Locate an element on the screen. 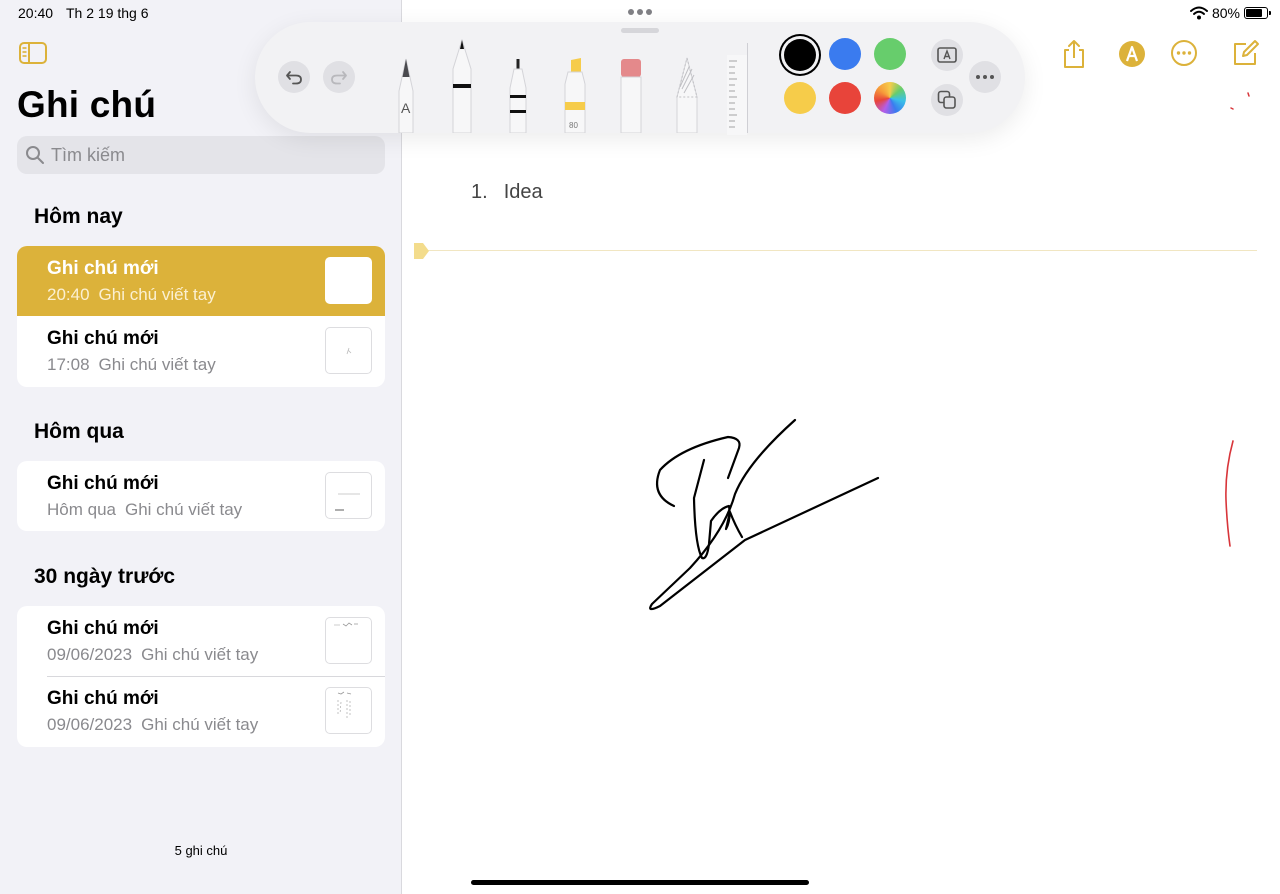  text-pen-icon is located at coordinates (406, 96).